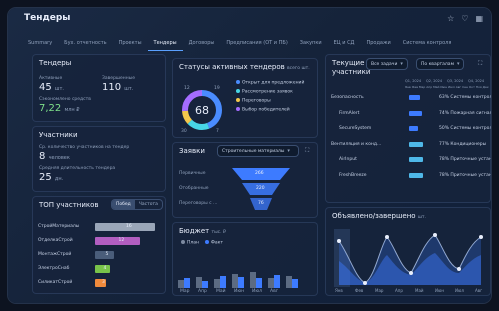 The width and height of the screenshot is (499, 311). Describe the element at coordinates (273, 83) in the screenshot. I see `legend-label: Открыт для предложений` at that location.